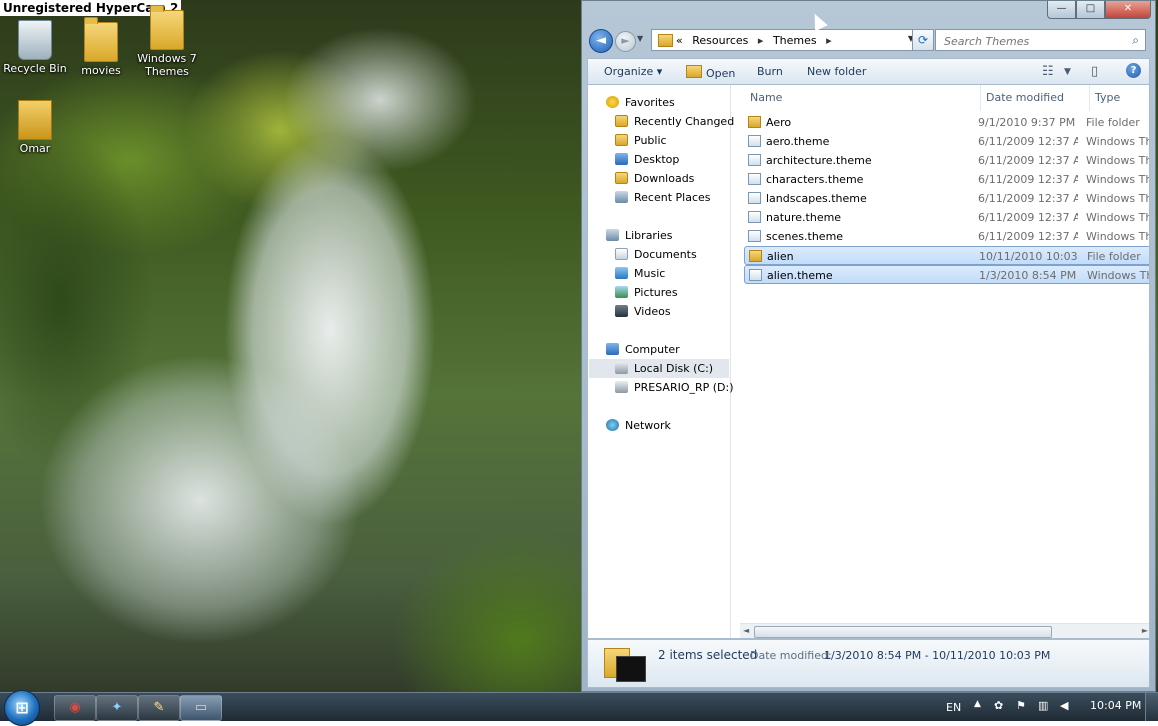 Image resolution: width=1158 pixels, height=726 pixels. Describe the element at coordinates (1025, 97) in the screenshot. I see `column-date-modified: Date modified` at that location.